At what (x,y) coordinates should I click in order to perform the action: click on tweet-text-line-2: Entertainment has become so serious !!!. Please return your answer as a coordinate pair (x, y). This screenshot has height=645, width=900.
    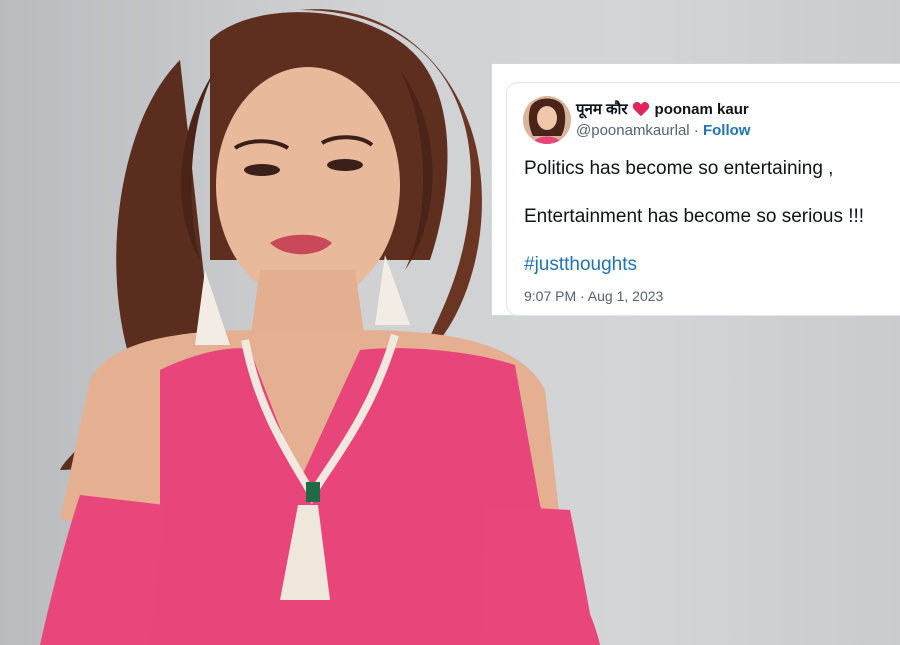
    Looking at the image, I should click on (694, 216).